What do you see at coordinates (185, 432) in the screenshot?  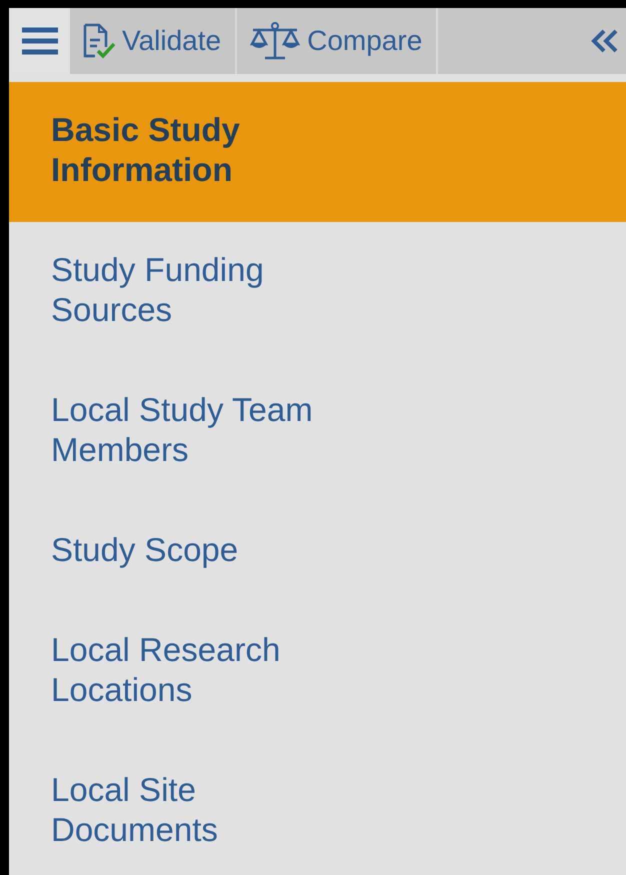 I see `nav-item: Local Study Team Members` at bounding box center [185, 432].